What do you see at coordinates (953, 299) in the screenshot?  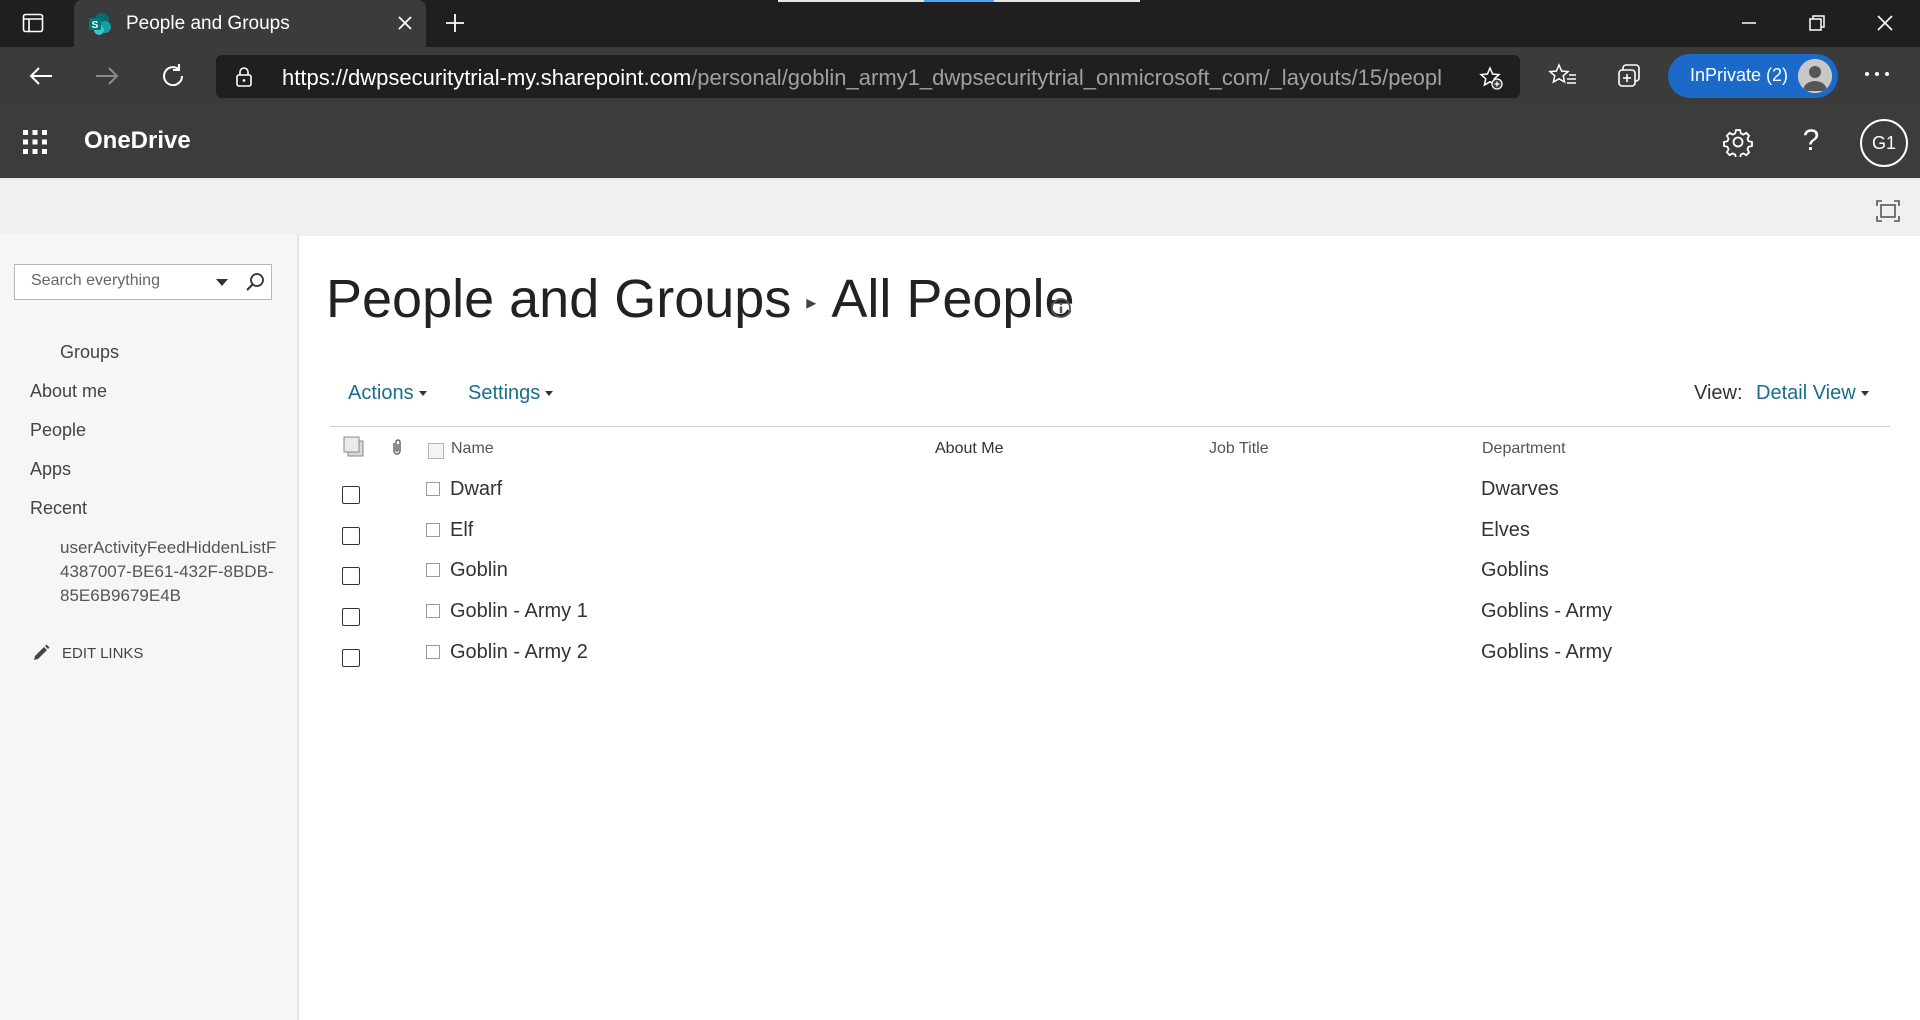 I see `page-subtitle: All People` at bounding box center [953, 299].